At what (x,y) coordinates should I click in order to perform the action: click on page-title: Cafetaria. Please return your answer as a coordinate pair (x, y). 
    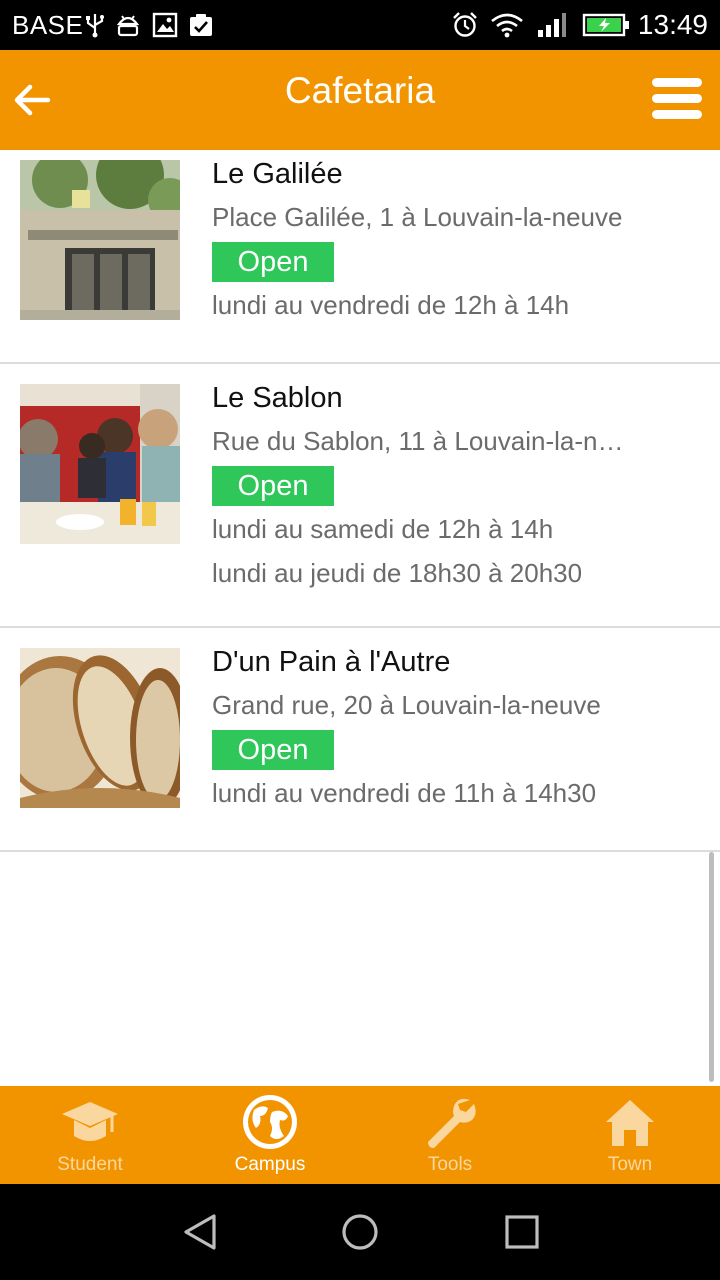
    Looking at the image, I should click on (360, 90).